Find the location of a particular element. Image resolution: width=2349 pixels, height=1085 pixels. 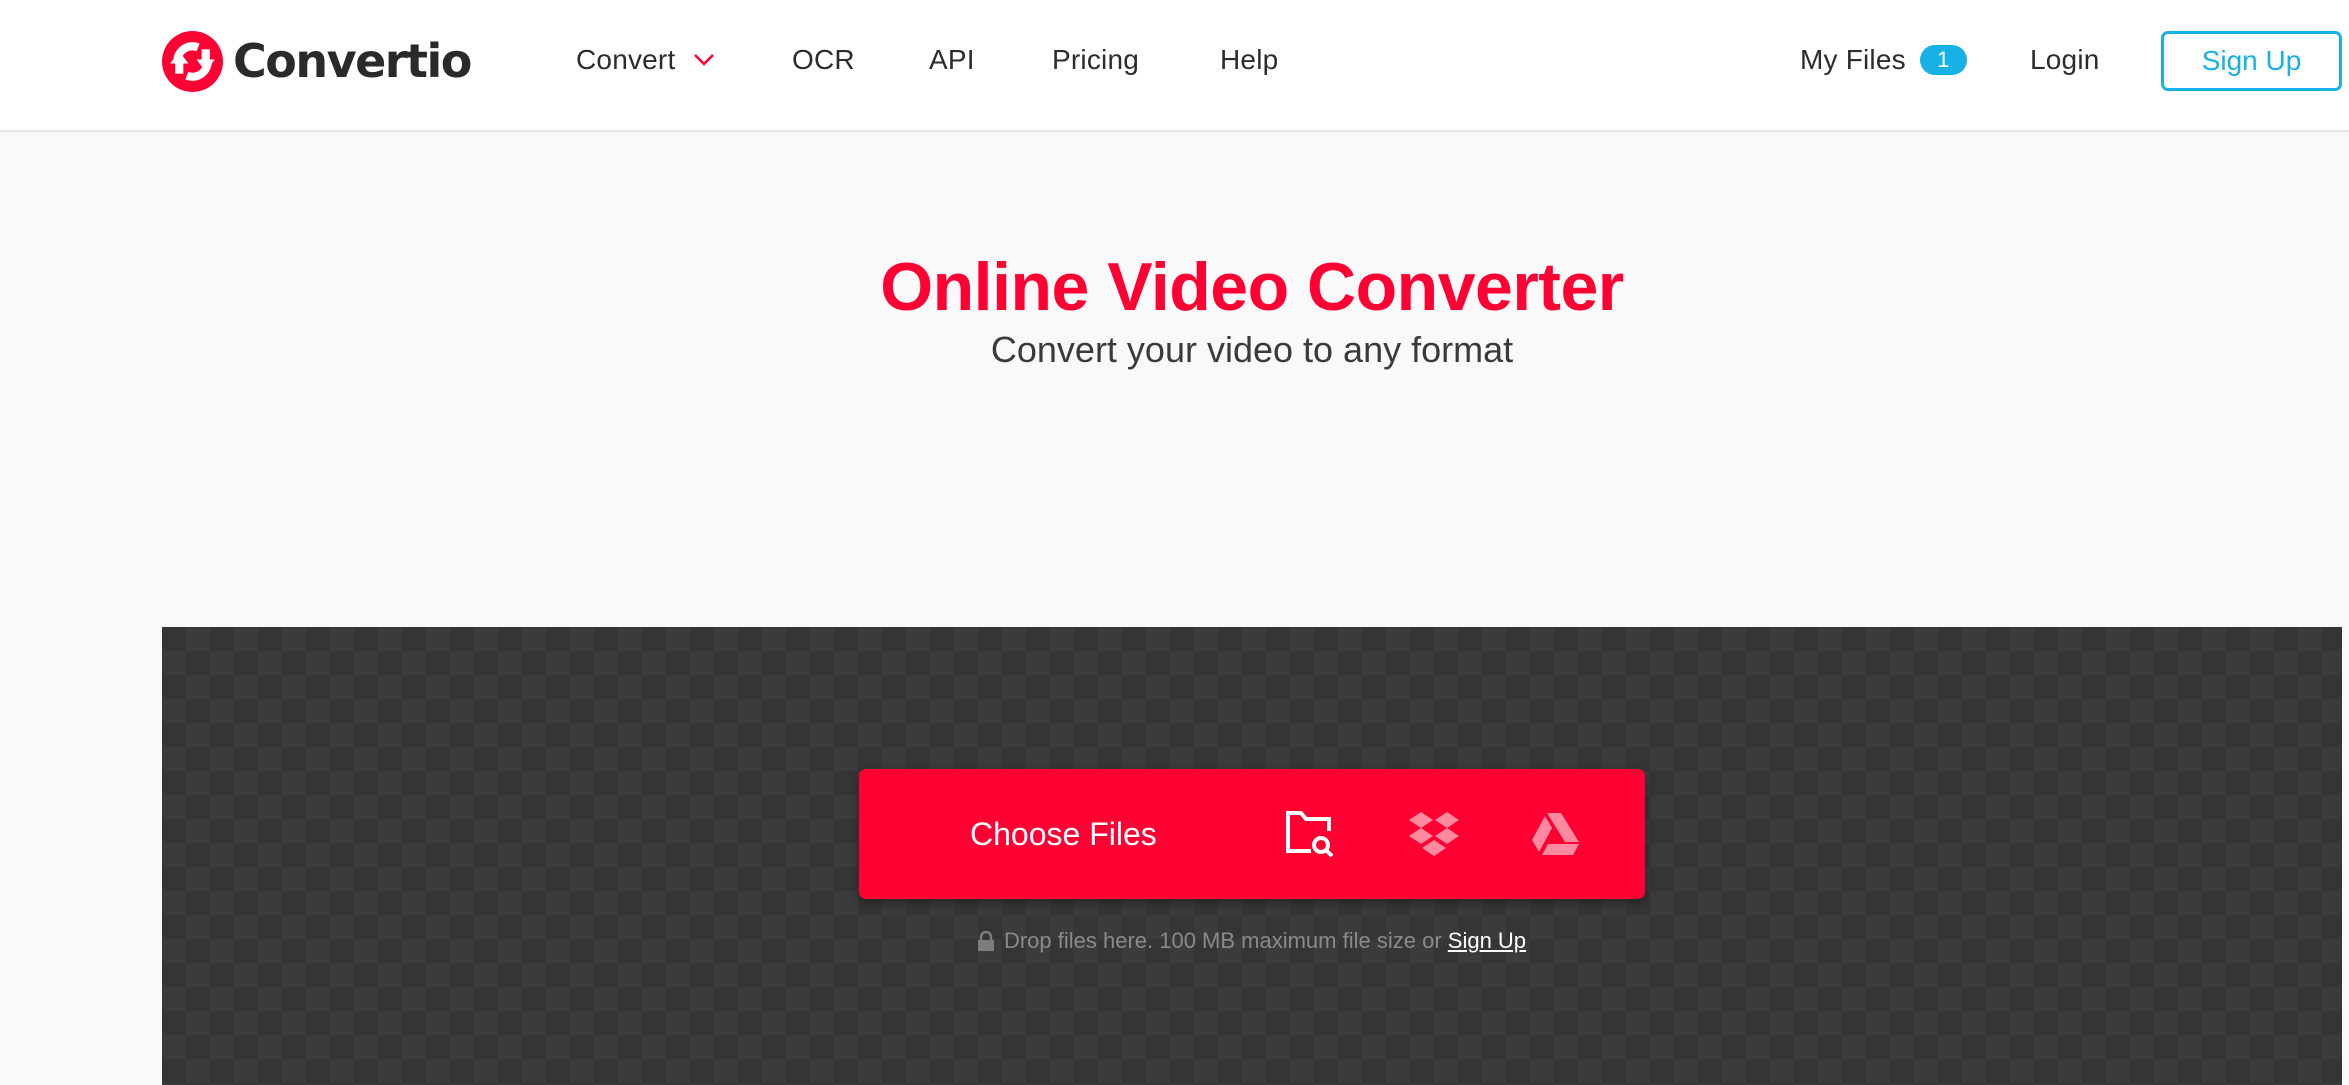

folder-search-icon is located at coordinates (1310, 834).